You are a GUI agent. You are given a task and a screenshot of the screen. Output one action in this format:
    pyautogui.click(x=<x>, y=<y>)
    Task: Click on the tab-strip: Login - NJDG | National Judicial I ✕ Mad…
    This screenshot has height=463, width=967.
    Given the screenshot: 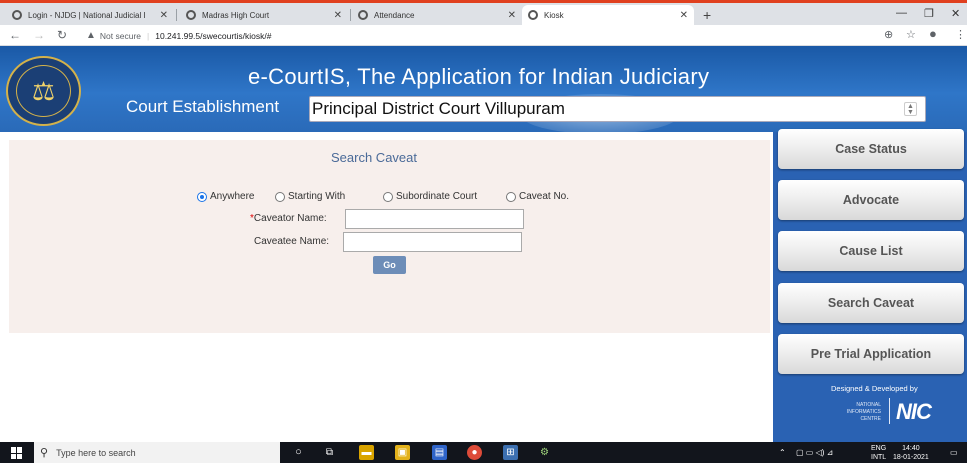 What is the action you would take?
    pyautogui.click(x=483, y=14)
    